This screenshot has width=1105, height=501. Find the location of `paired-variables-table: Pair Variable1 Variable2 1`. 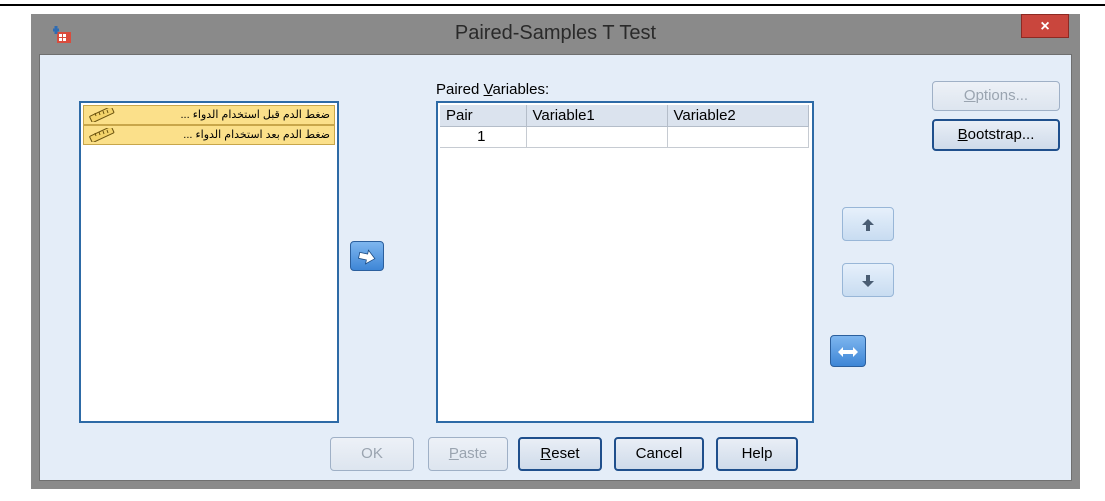

paired-variables-table: Pair Variable1 Variable2 1 is located at coordinates (624, 126).